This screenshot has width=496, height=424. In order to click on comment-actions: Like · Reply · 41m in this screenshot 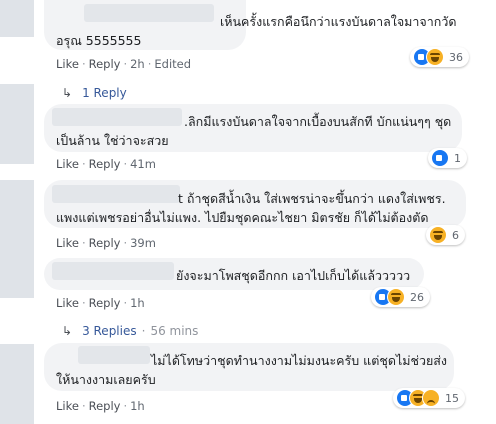, I will do `click(106, 164)`.